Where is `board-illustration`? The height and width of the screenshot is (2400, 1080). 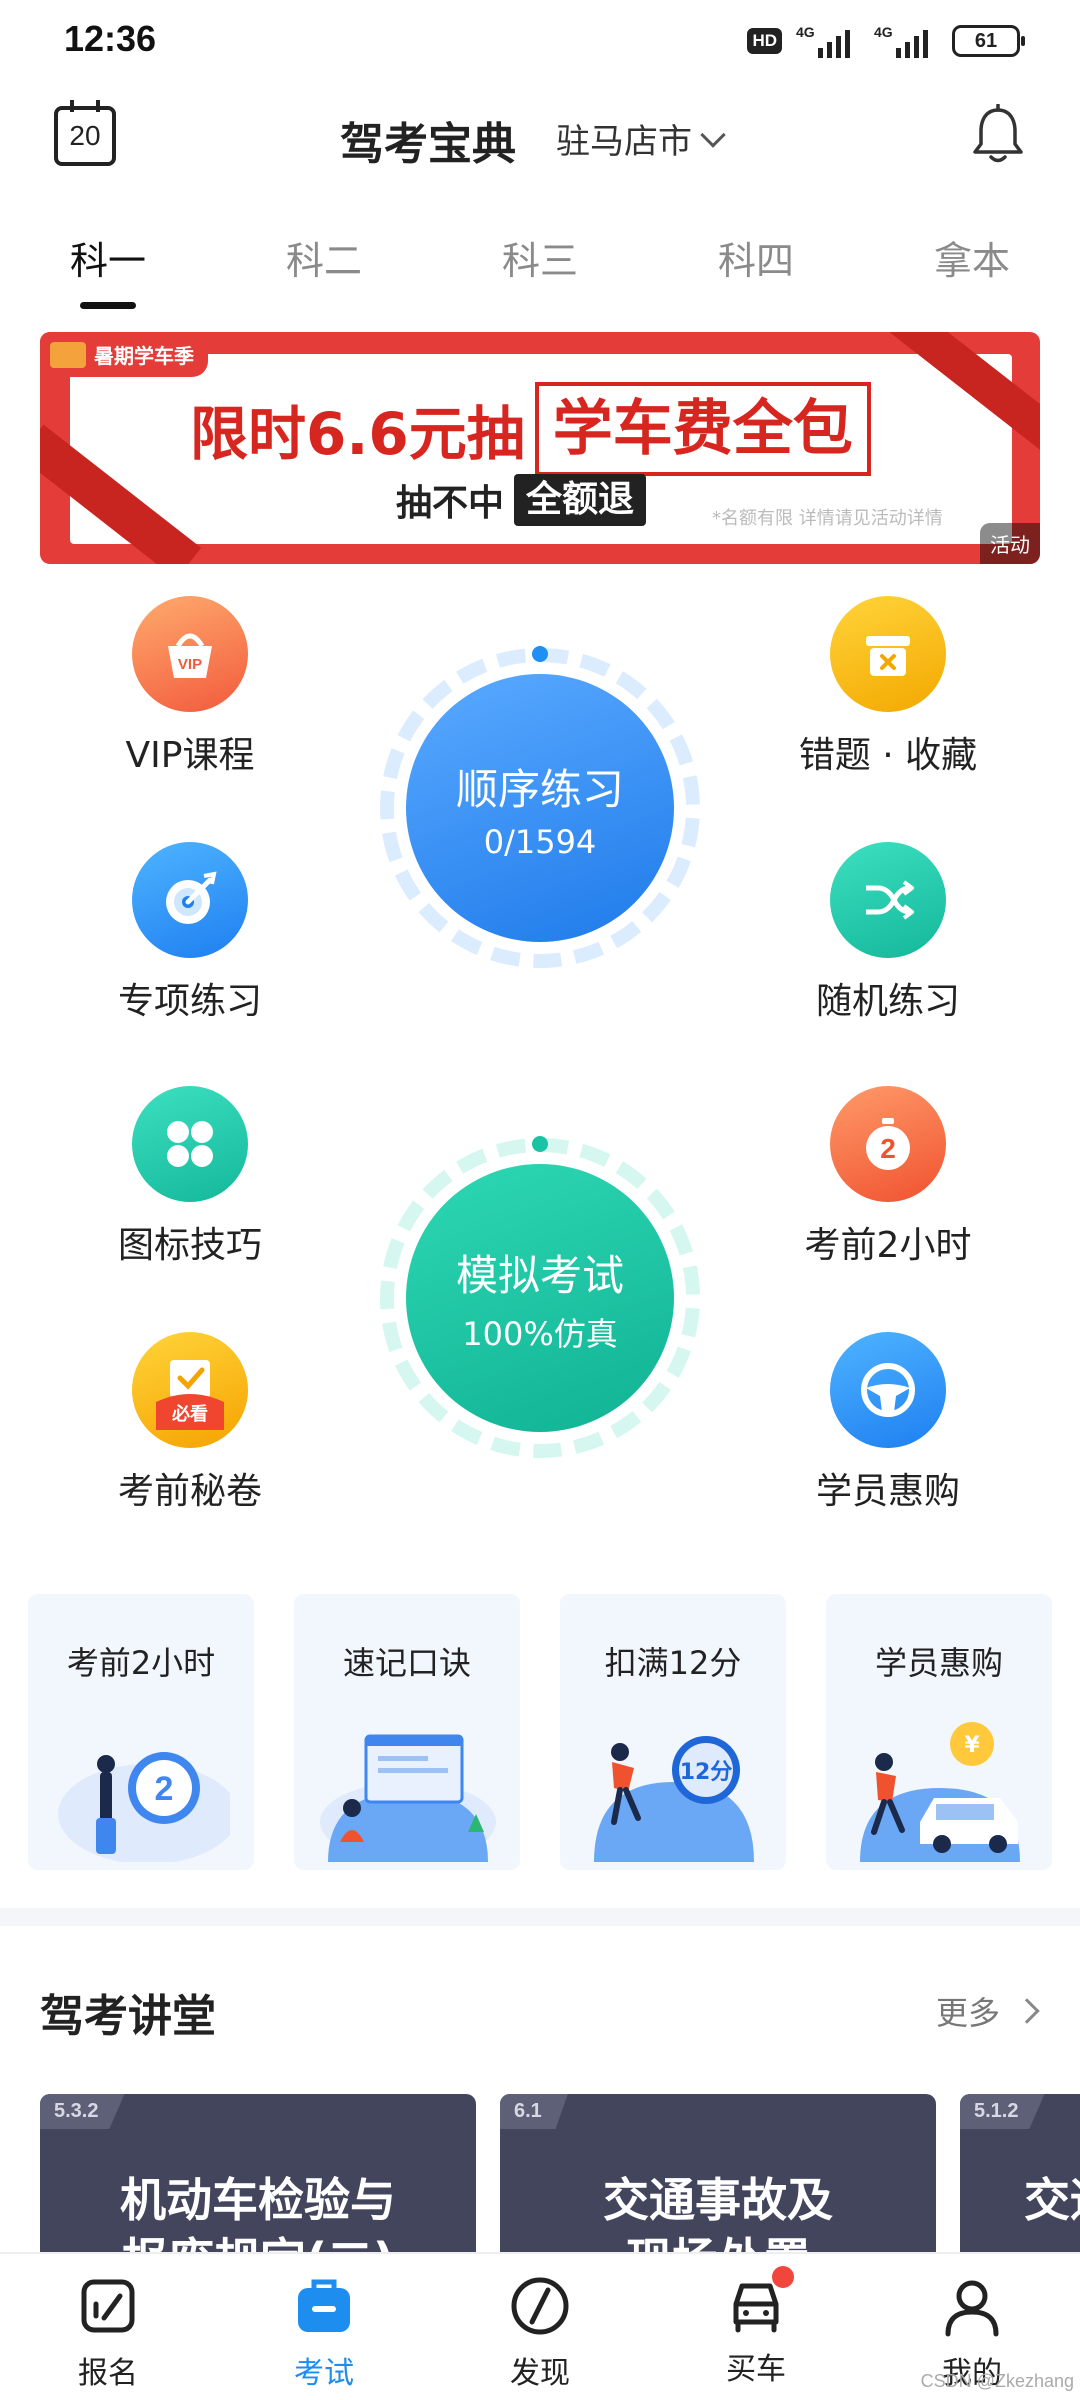 board-illustration is located at coordinates (408, 1798).